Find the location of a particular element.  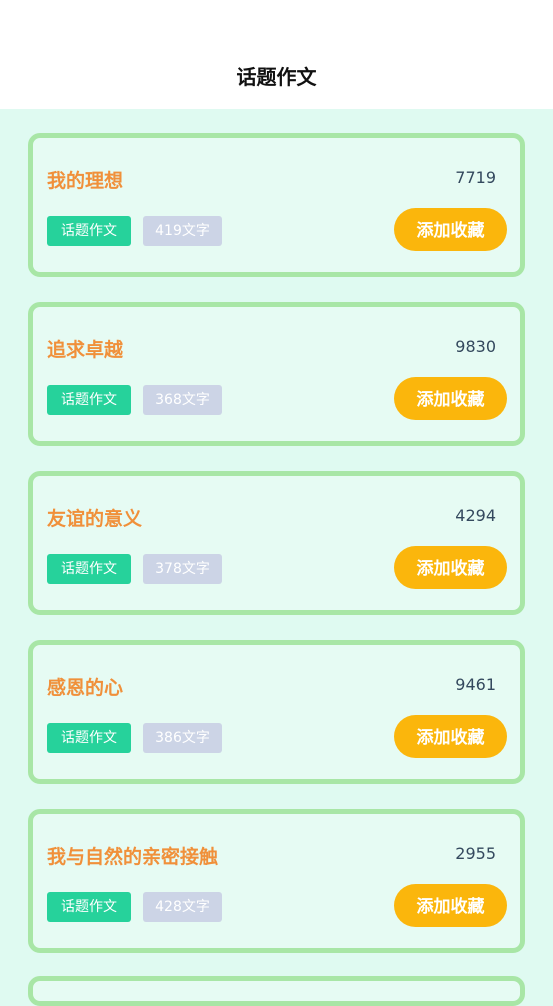

essay-title: 我的理想 is located at coordinates (85, 181).